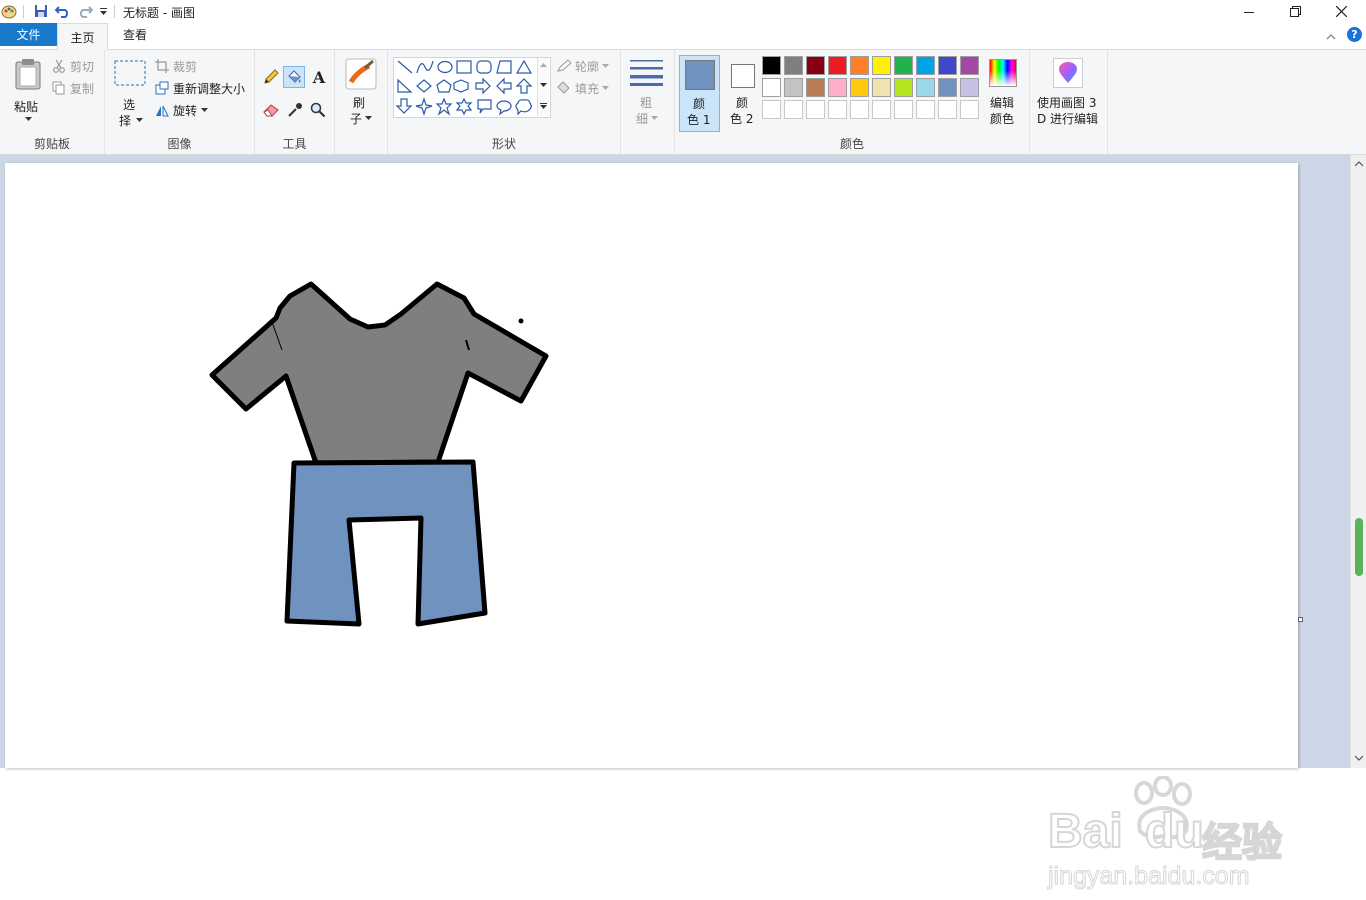 The width and height of the screenshot is (1366, 900). I want to click on minimize-button, so click(1249, 11).